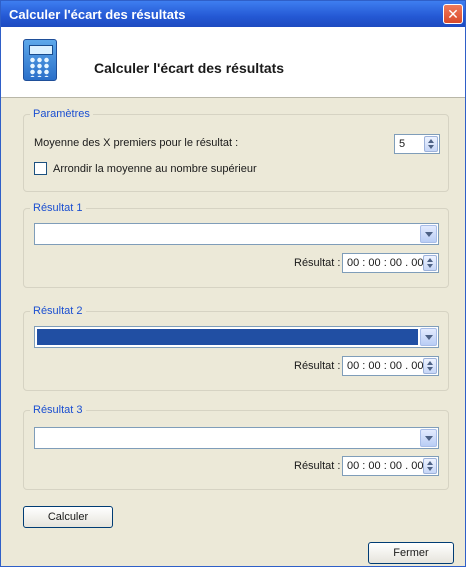 The image size is (466, 567). What do you see at coordinates (58, 311) in the screenshot?
I see `resultat-2-legend: Résultat 2` at bounding box center [58, 311].